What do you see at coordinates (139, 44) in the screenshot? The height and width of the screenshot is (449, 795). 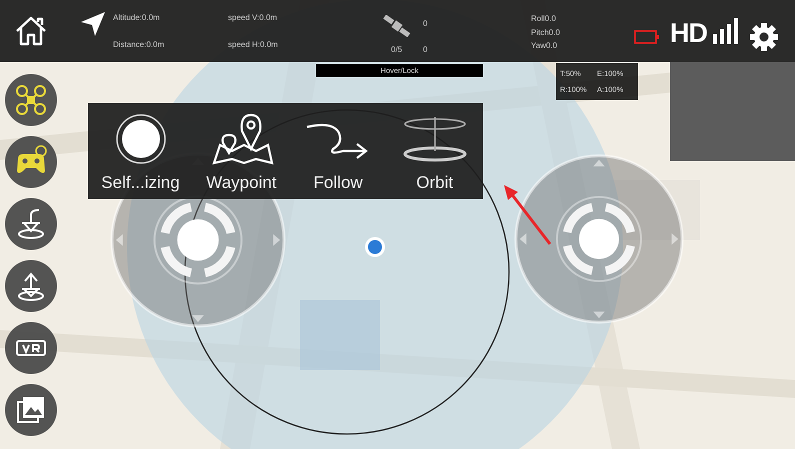 I see `distance-text: Distance:0.0m` at bounding box center [139, 44].